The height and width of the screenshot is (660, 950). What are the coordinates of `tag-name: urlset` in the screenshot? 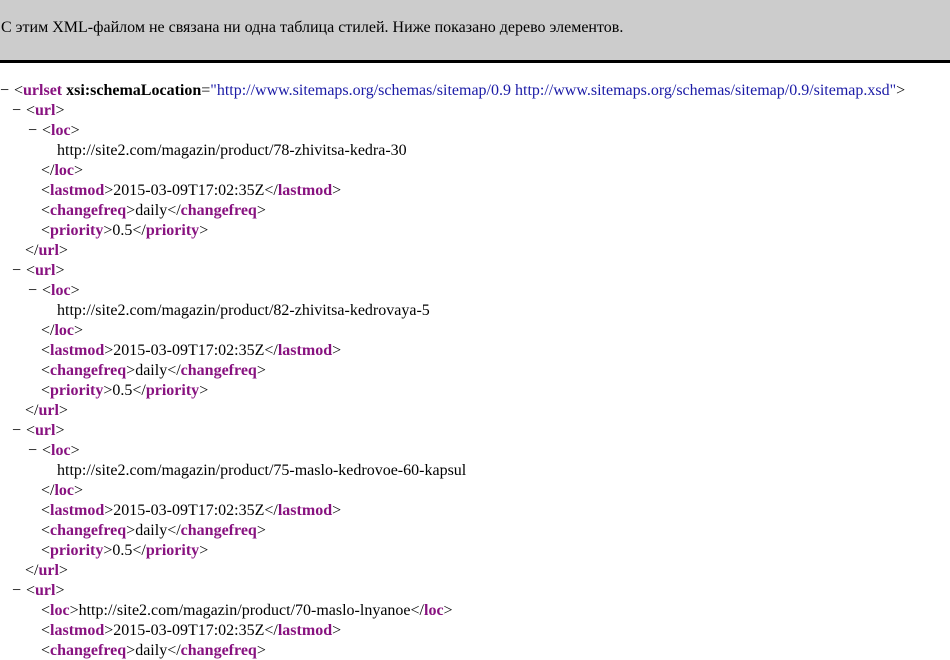 It's located at (43, 90).